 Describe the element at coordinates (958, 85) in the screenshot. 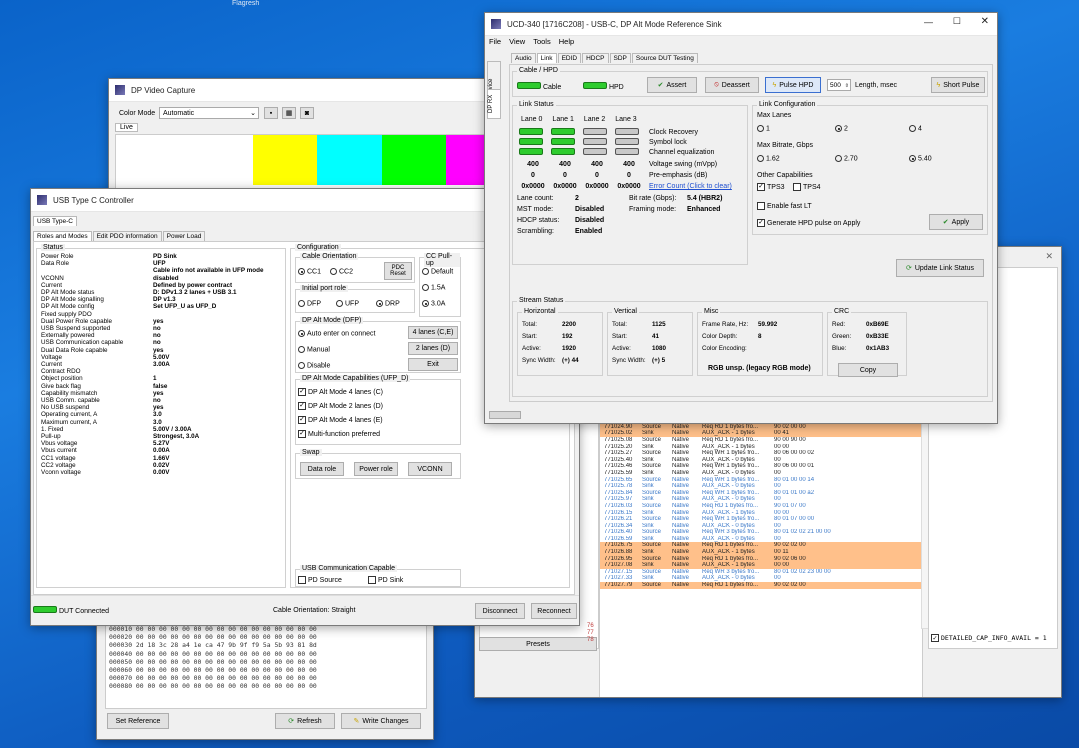

I see `short-pulse-button: ϟ Short Pulse` at that location.